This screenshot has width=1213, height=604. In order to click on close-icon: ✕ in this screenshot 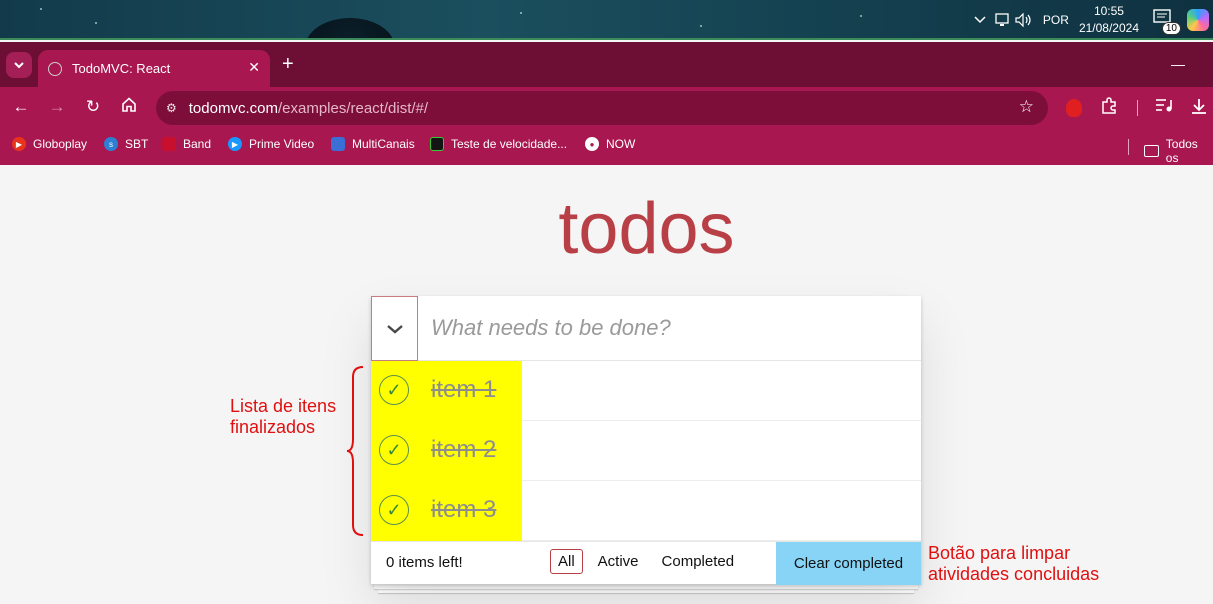, I will do `click(254, 67)`.